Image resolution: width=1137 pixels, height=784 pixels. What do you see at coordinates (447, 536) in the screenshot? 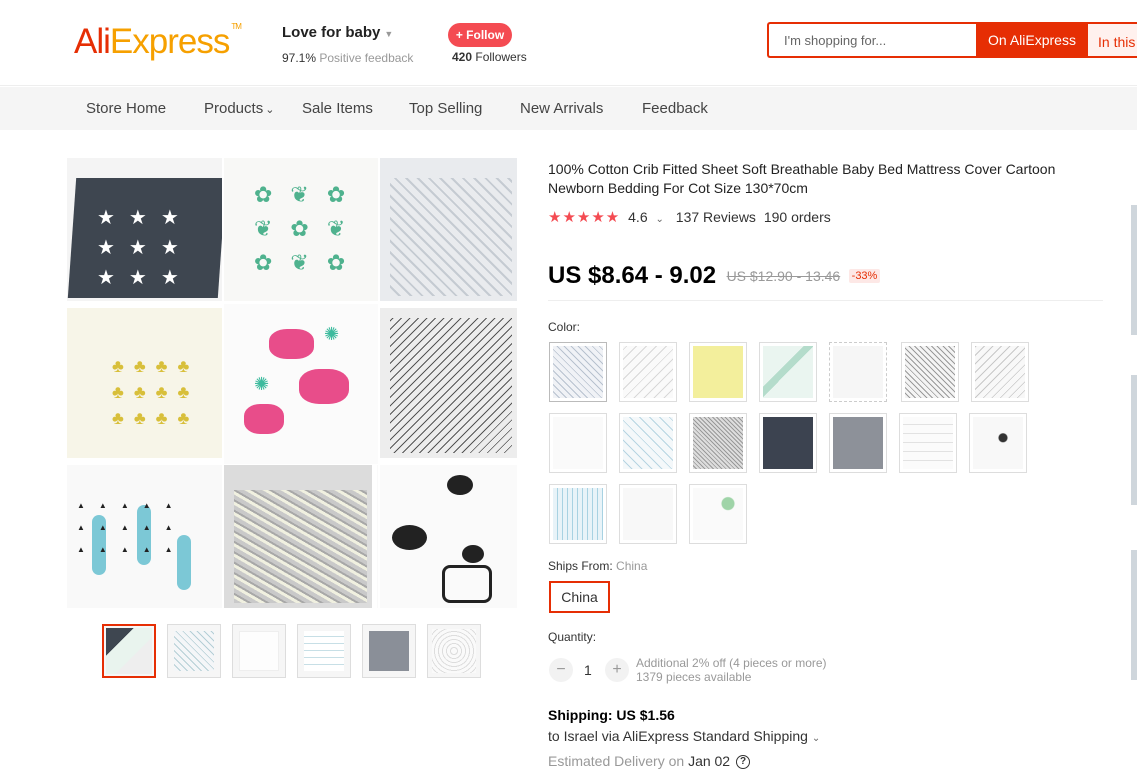
I see `gallery-tile-milk` at bounding box center [447, 536].